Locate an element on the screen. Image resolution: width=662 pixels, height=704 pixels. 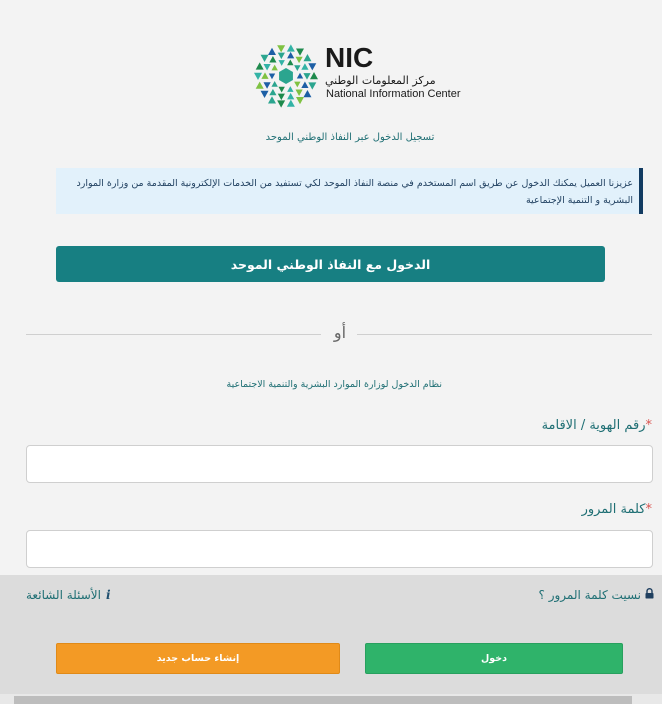
logo-english-name: National Information Center is located at coordinates (393, 94).